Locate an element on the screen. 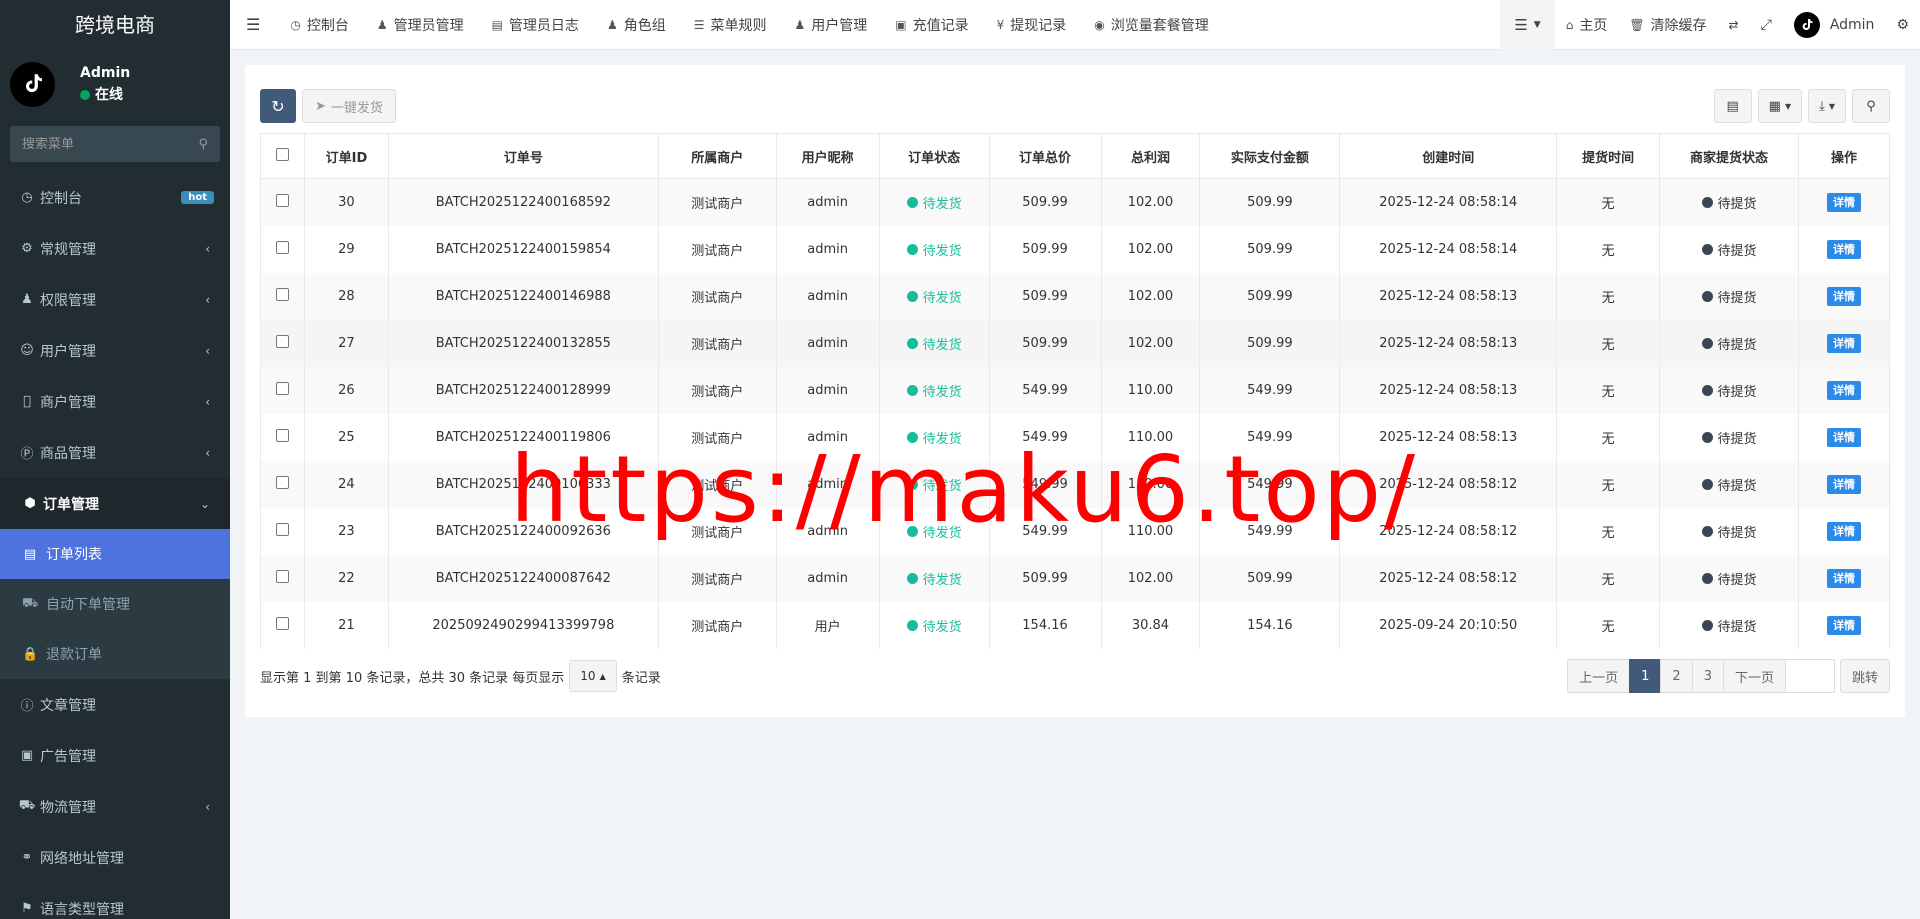 Image resolution: width=1920 pixels, height=919 pixels. table-toolbar: ↻ ➤ 一键发货 ▤ ▦ ▼ ⤓ ▼ ⚲ is located at coordinates (1075, 106).